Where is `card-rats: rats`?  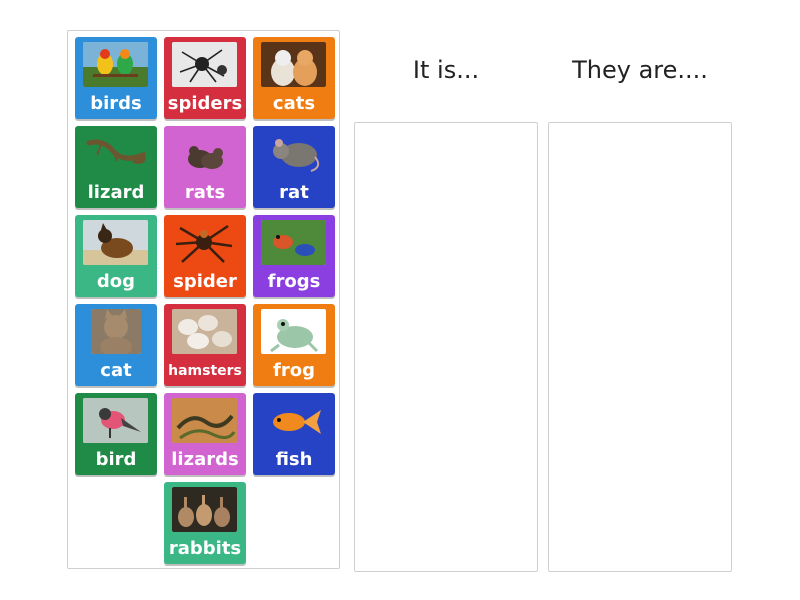 card-rats: rats is located at coordinates (205, 167).